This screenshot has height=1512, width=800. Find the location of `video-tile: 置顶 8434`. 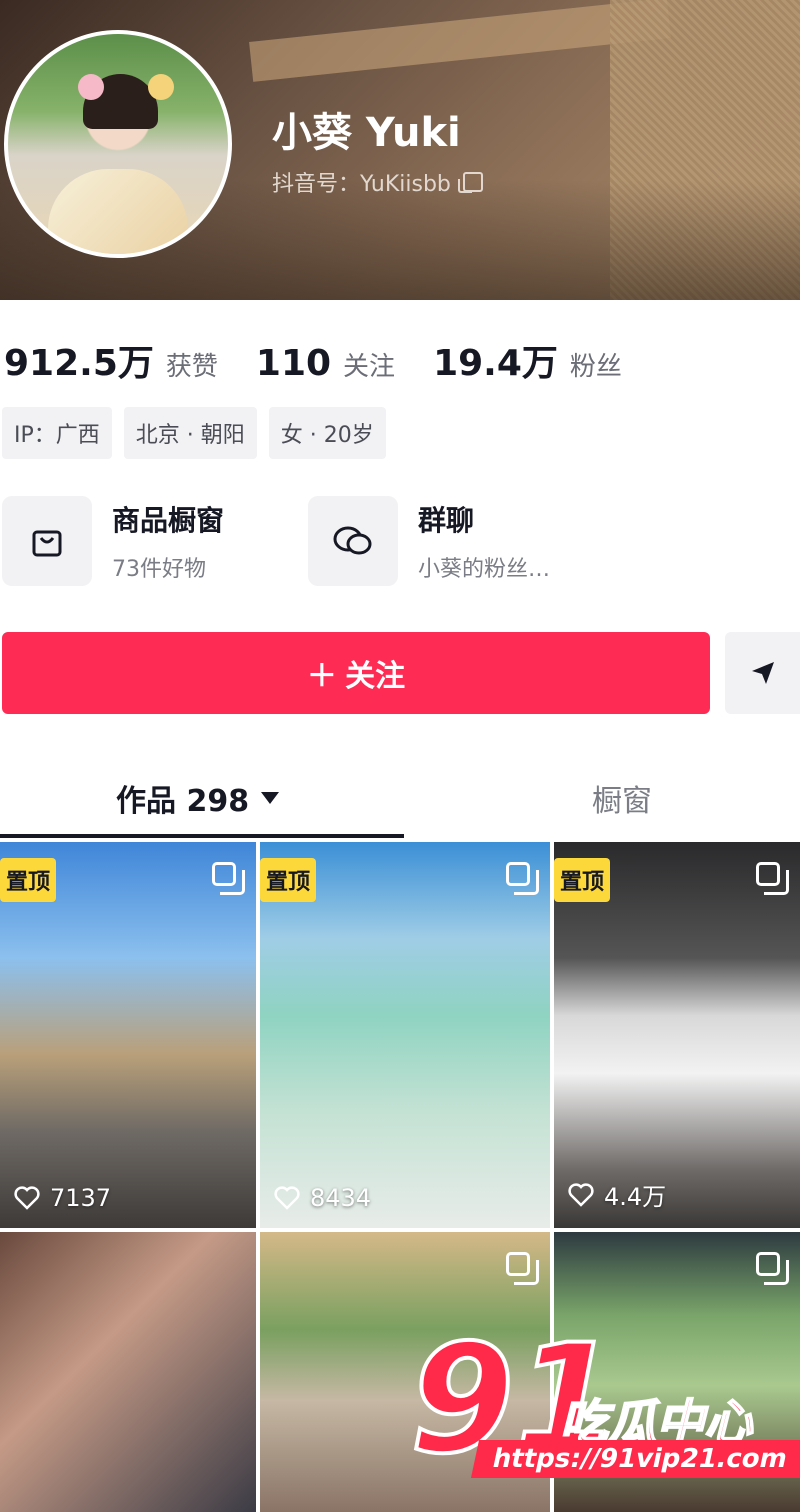

video-tile: 置顶 8434 is located at coordinates (405, 1035).